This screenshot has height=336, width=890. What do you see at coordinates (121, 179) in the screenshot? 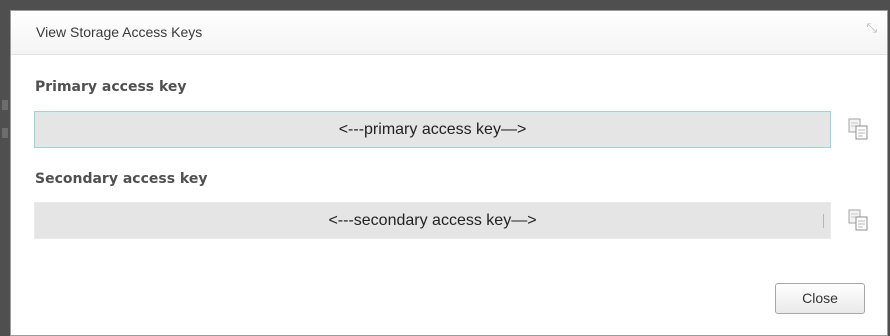
I see `secondary-key-label: Secondary access key` at bounding box center [121, 179].